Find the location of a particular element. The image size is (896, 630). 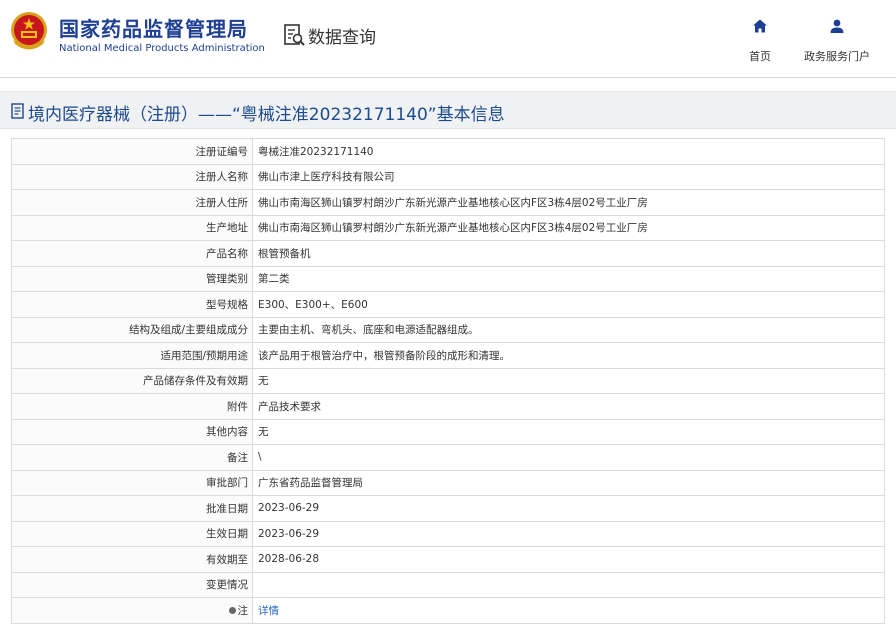

details-link: 详情 is located at coordinates (268, 611).